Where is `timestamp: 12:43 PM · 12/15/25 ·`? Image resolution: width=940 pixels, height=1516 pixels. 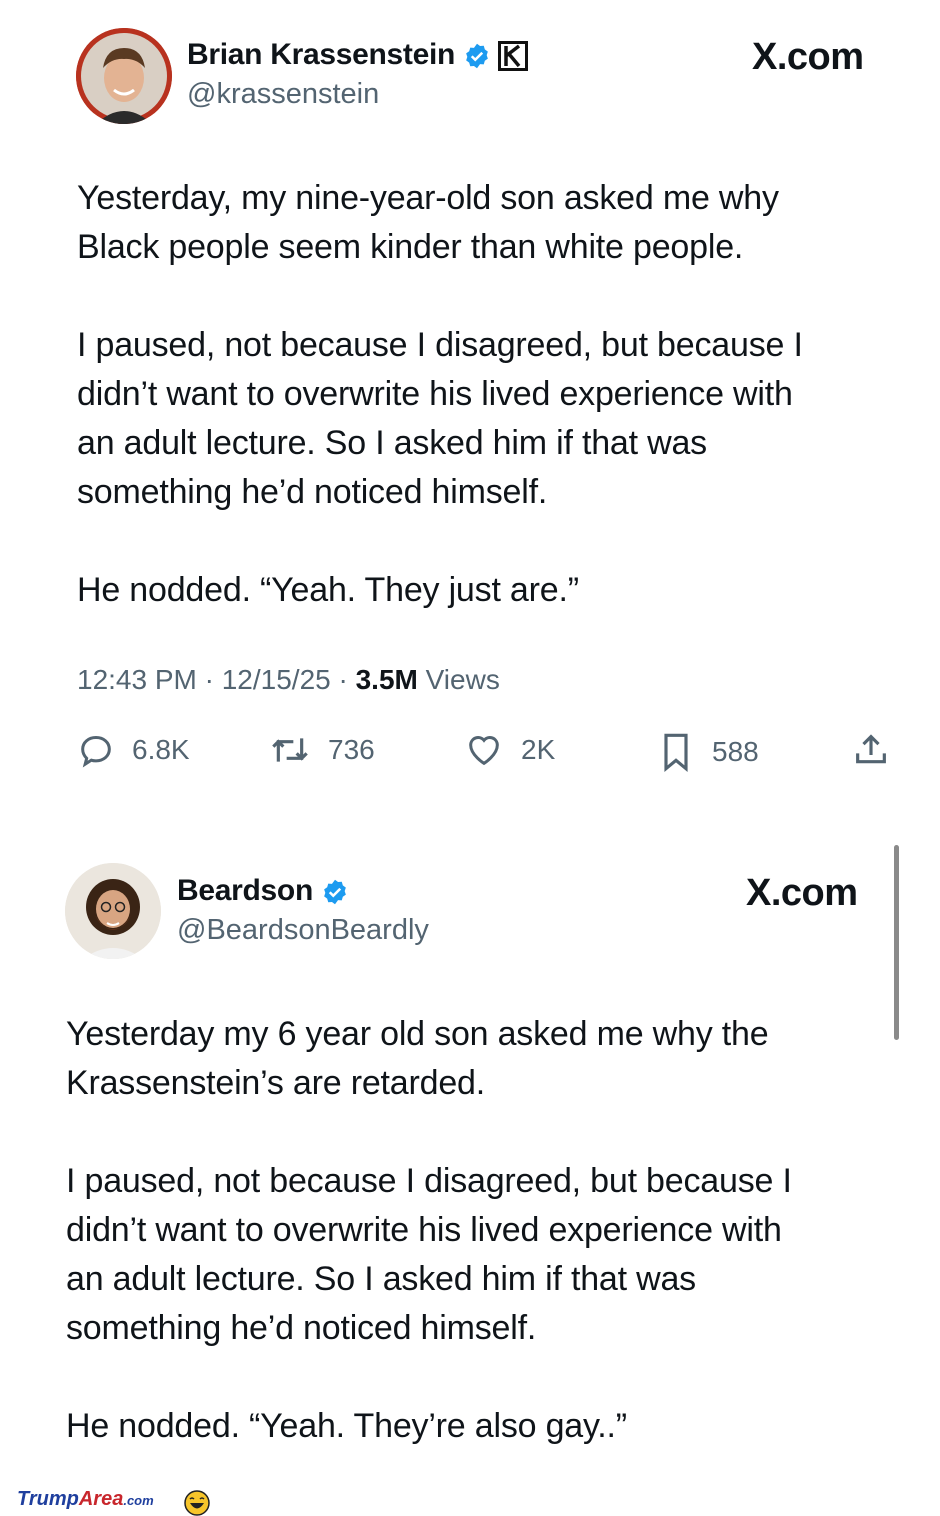
timestamp: 12:43 PM · 12/15/25 · is located at coordinates (216, 679).